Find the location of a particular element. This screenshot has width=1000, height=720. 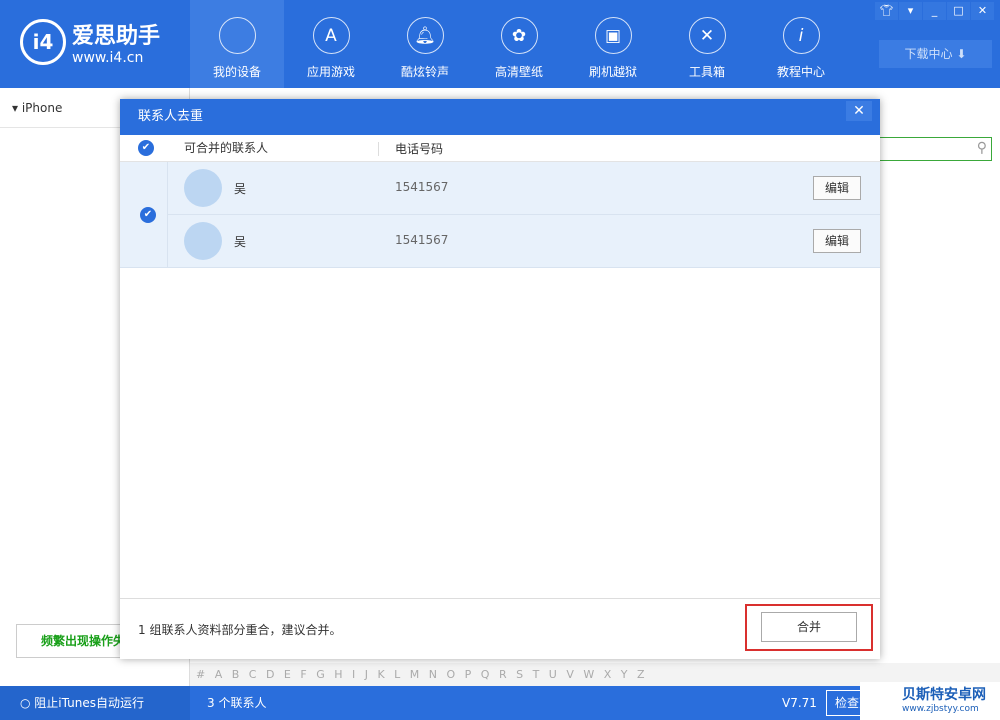

nav-tutorials: i 教程中心 is located at coordinates (801, 44).